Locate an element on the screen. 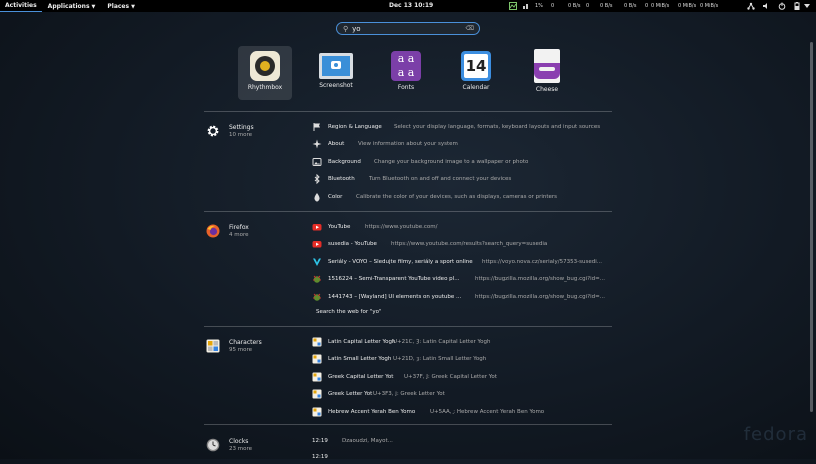  volume-icon is located at coordinates (766, 6).